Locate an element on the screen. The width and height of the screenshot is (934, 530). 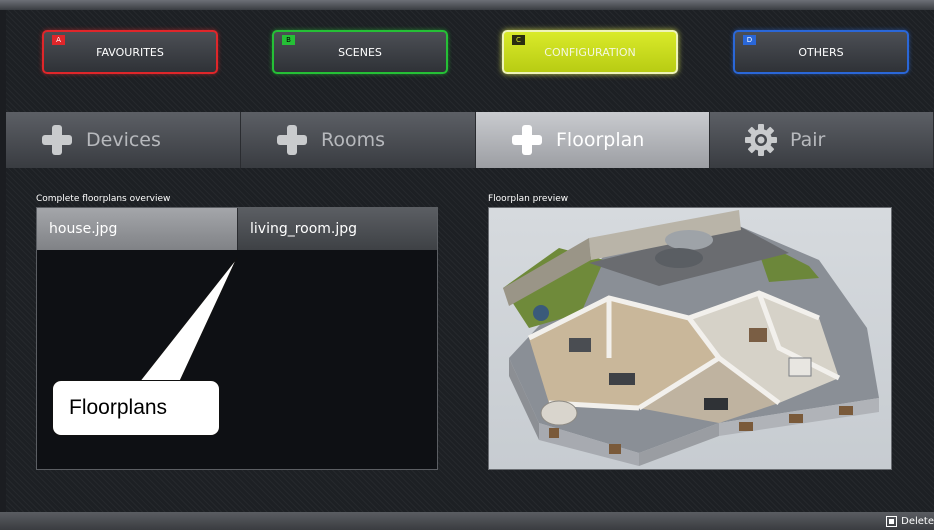
gear-icon is located at coordinates (761, 140).